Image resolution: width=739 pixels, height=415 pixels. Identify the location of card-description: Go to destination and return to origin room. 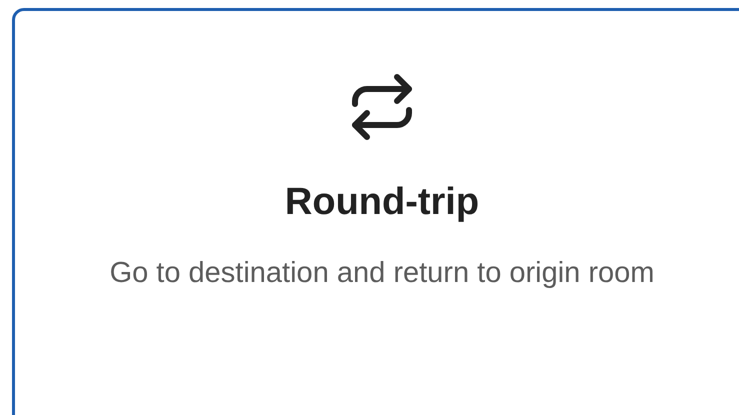
(382, 273).